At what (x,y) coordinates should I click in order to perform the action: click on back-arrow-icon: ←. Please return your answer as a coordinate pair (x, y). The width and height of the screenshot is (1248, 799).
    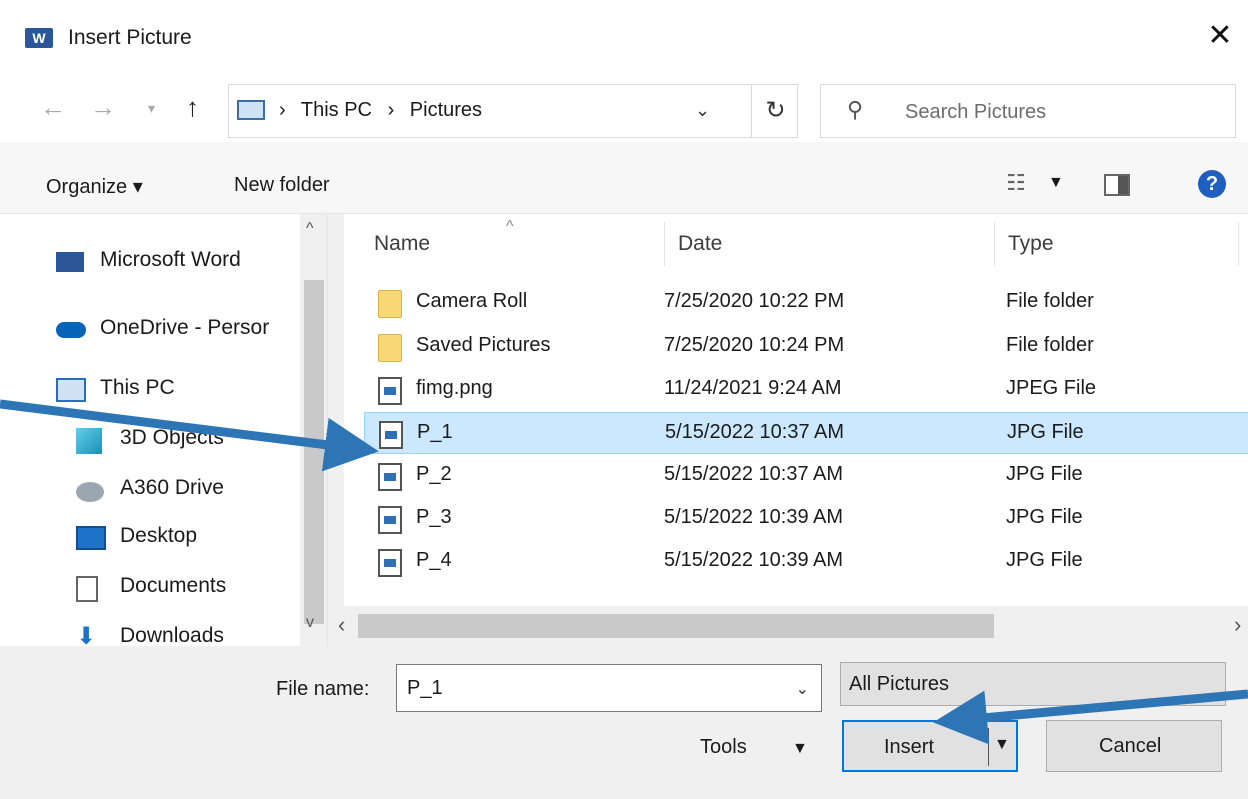
    Looking at the image, I should click on (53, 107).